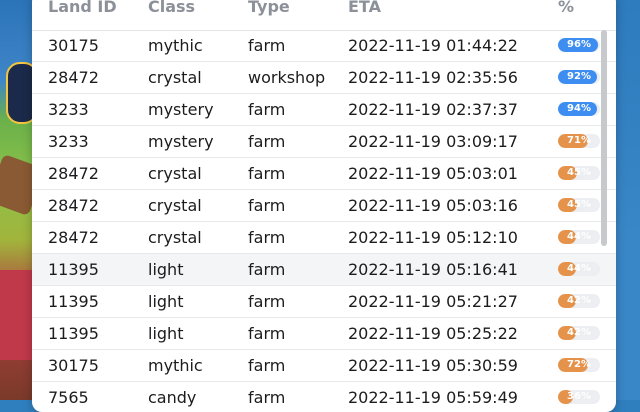 This screenshot has height=412, width=640. I want to click on scrollbar-thumb, so click(604, 138).